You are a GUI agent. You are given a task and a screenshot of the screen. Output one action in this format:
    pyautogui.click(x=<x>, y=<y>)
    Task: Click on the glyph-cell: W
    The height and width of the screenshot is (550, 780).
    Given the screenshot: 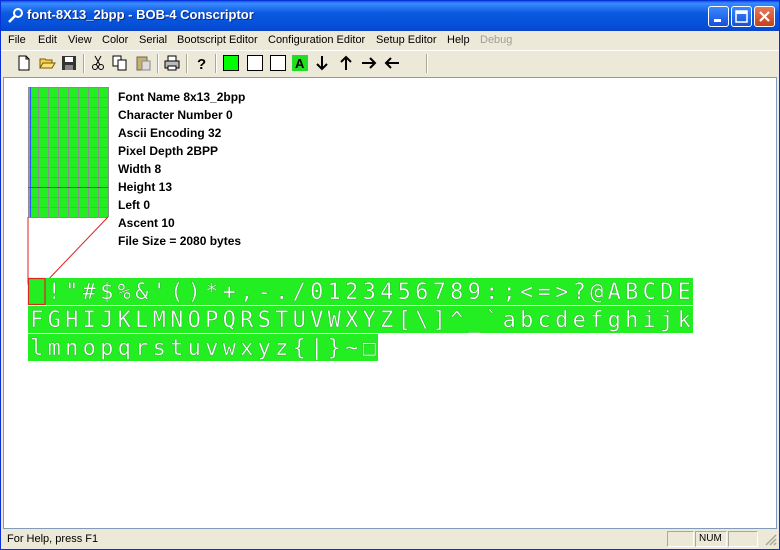 What is the action you would take?
    pyautogui.click(x=334, y=320)
    